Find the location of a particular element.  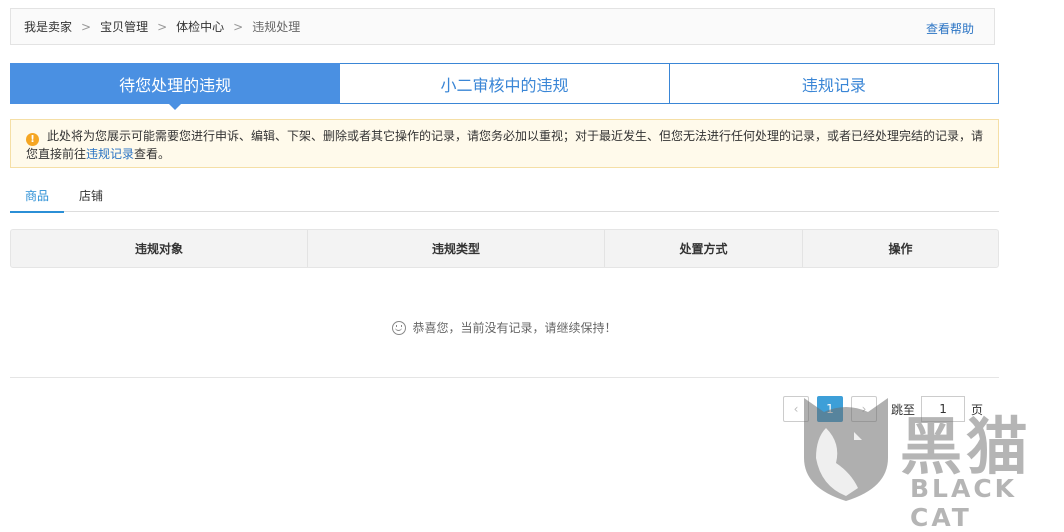

column-header-type: 违规类型 is located at coordinates (456, 248).